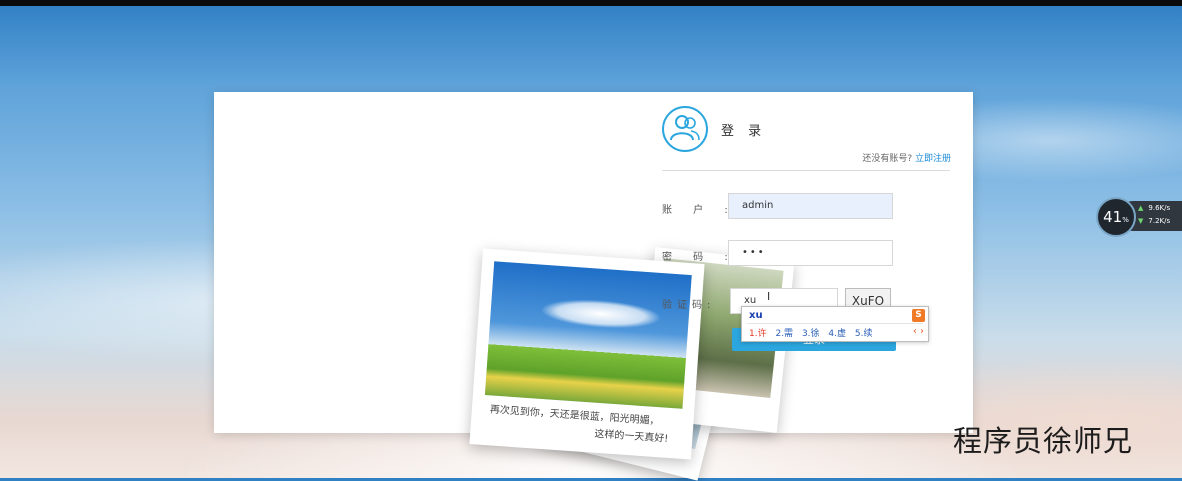 This screenshot has width=1182, height=481. What do you see at coordinates (837, 334) in the screenshot?
I see `ime-candidate: 4.虚` at bounding box center [837, 334].